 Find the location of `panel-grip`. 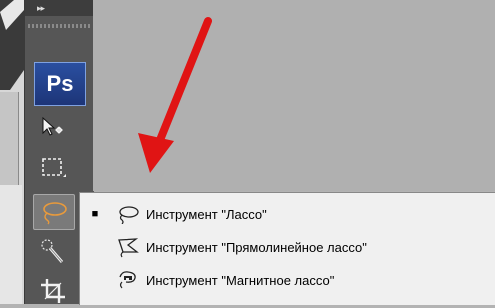

panel-grip is located at coordinates (59, 26).